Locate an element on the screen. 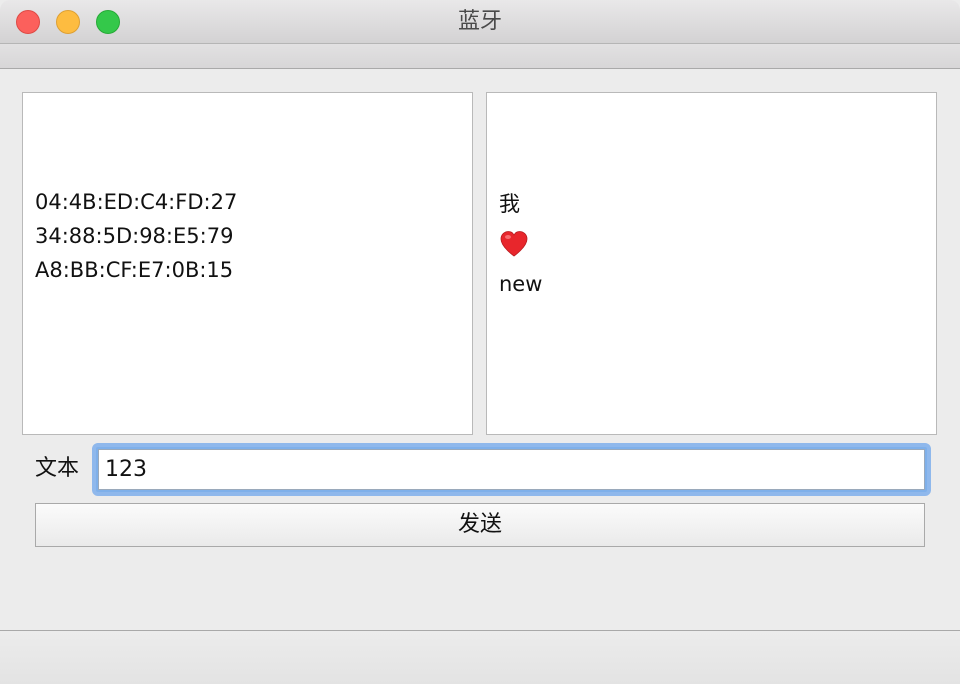  title-bar: 蓝牙 is located at coordinates (480, 22).